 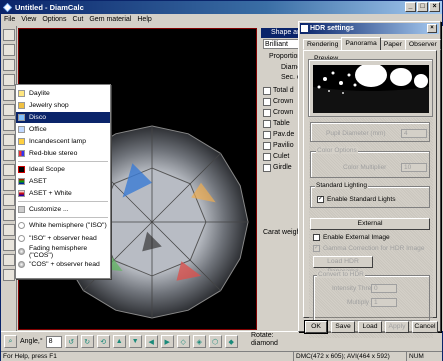 What do you see at coordinates (63, 169) in the screenshot?
I see `menu-item-ideal-scope: Ideal Scope` at bounding box center [63, 169].